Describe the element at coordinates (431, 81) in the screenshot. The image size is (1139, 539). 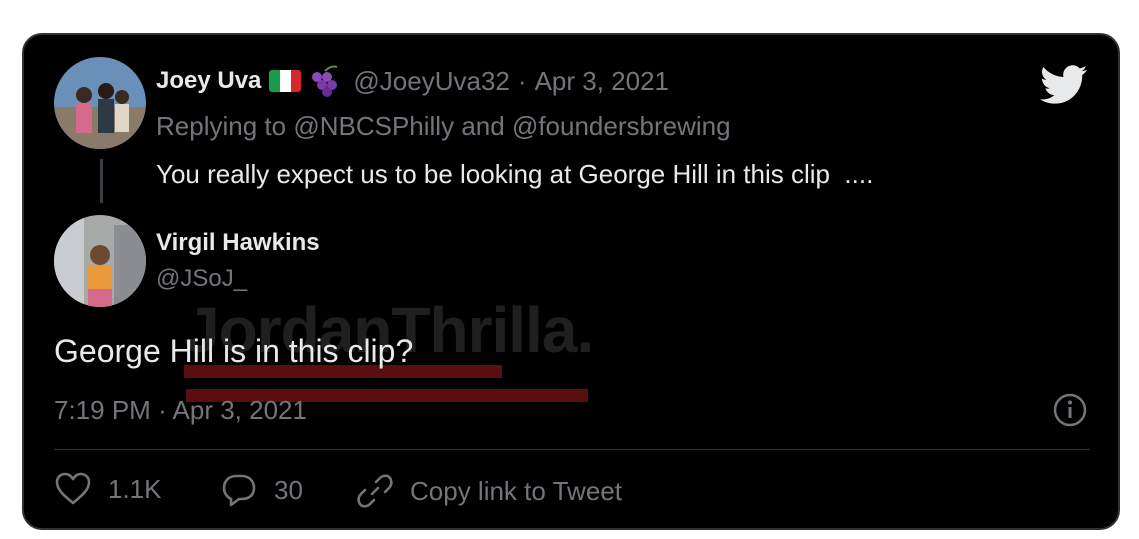
I see `joey-uva-handle: @JoeyUva32` at that location.